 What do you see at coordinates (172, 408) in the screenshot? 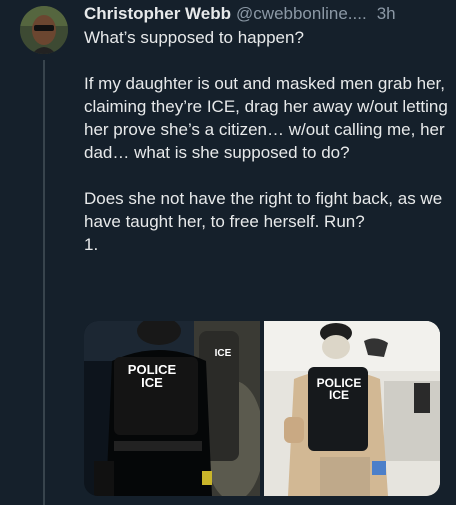
I see `media-image-1: POLICE ICE ICE` at bounding box center [172, 408].